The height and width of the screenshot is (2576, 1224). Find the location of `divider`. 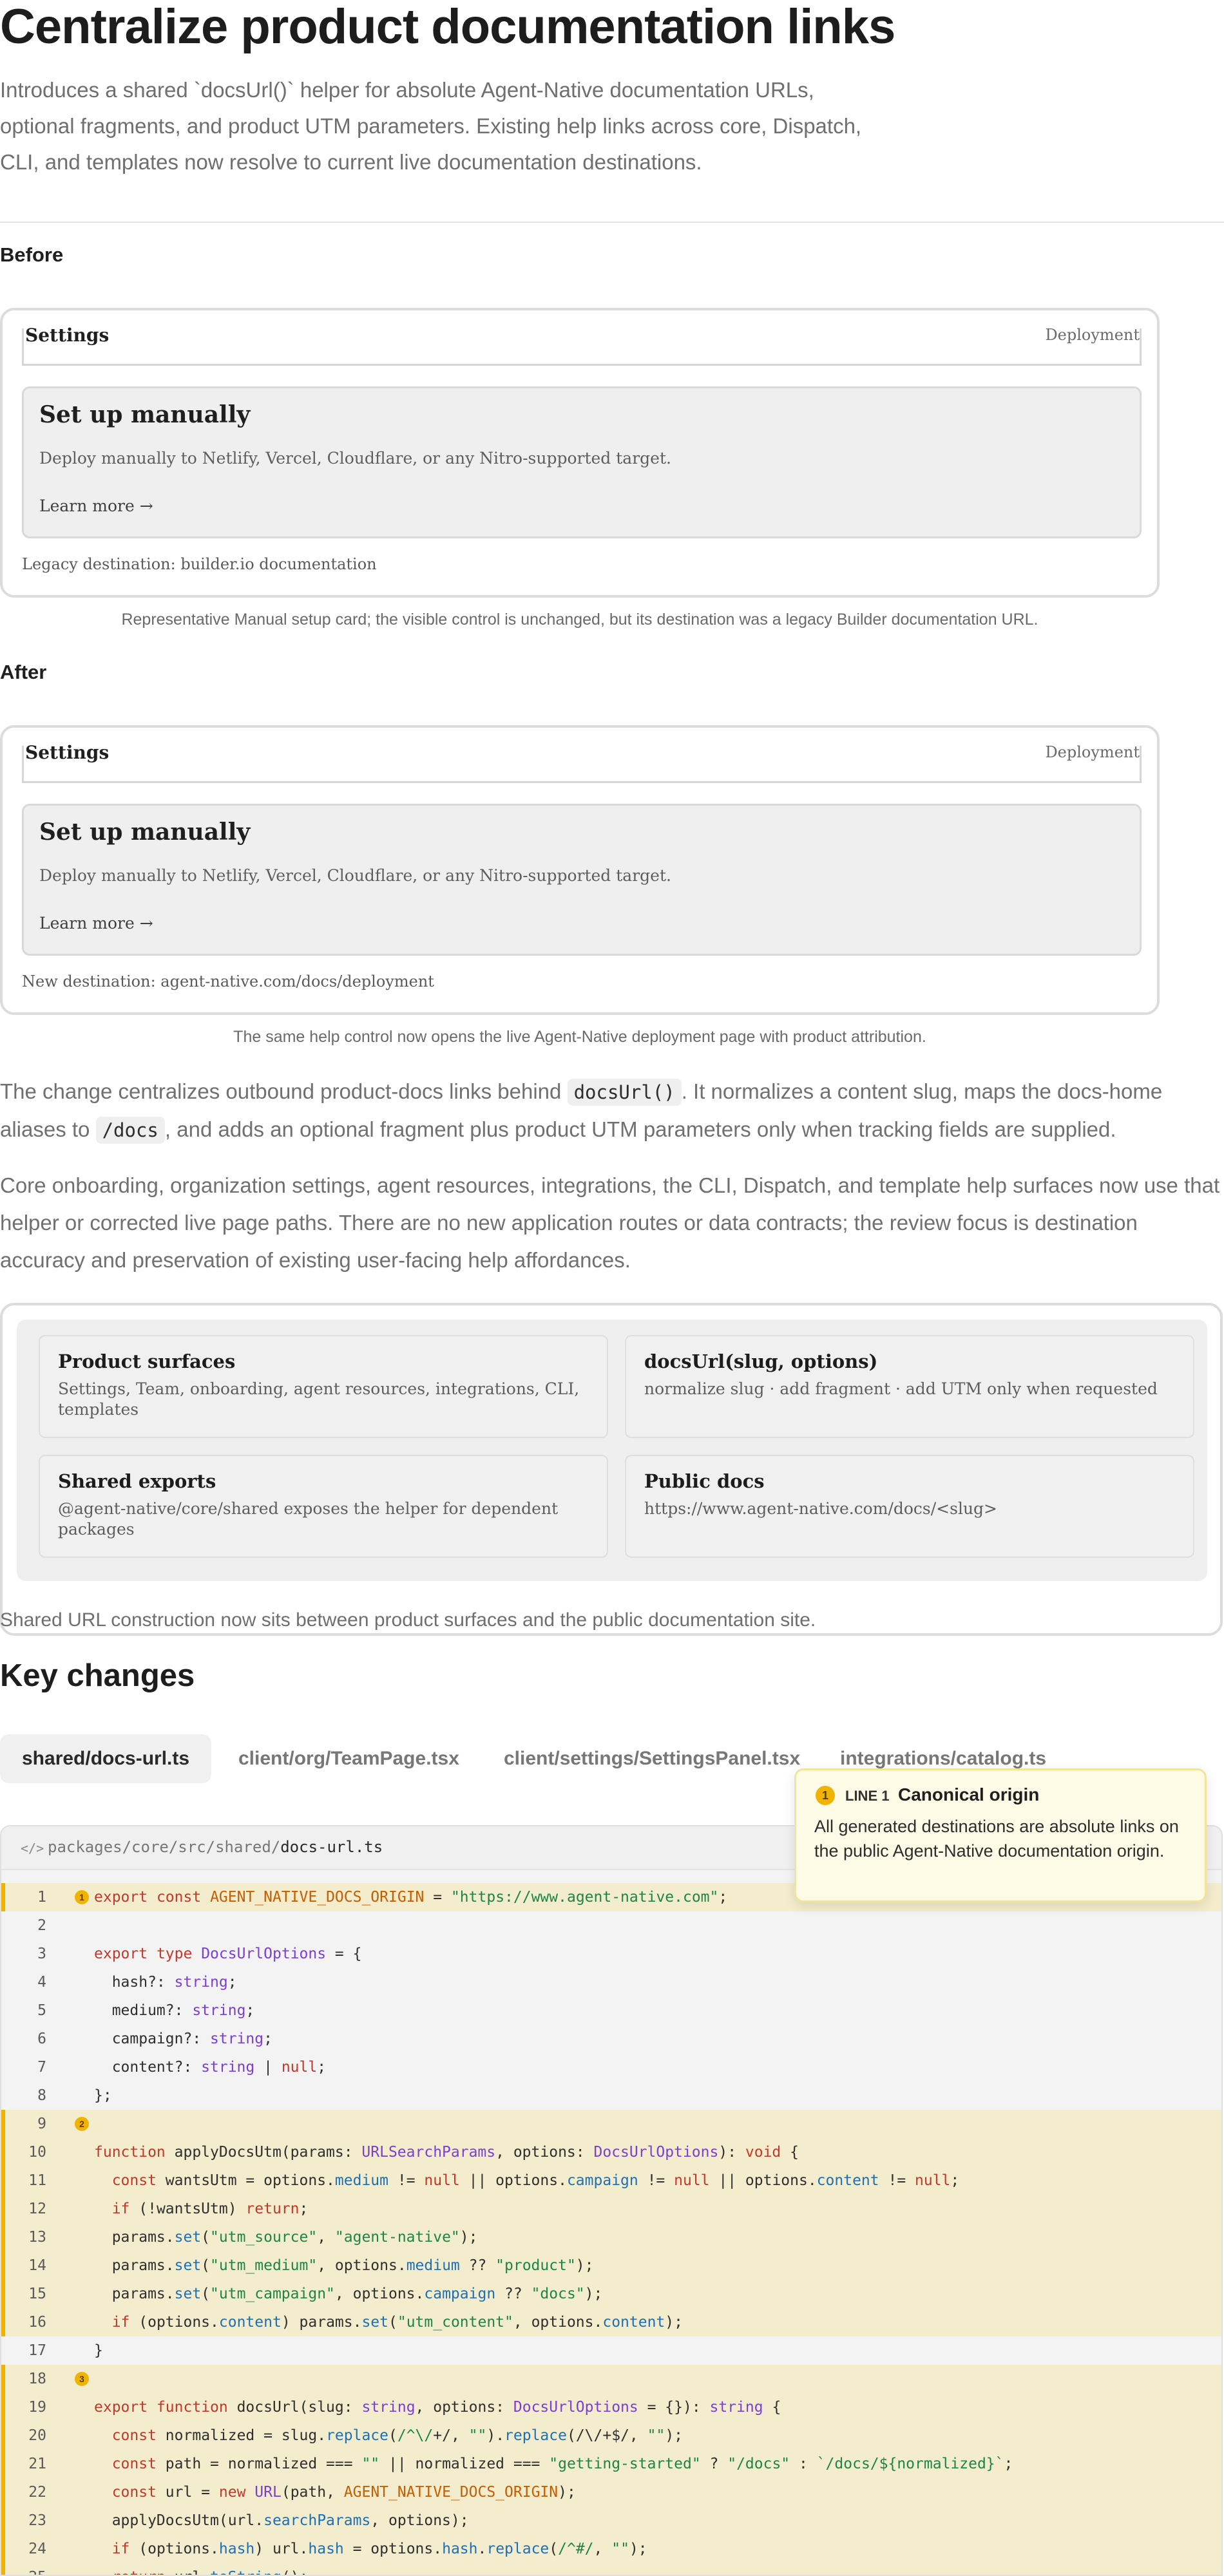

divider is located at coordinates (612, 223).